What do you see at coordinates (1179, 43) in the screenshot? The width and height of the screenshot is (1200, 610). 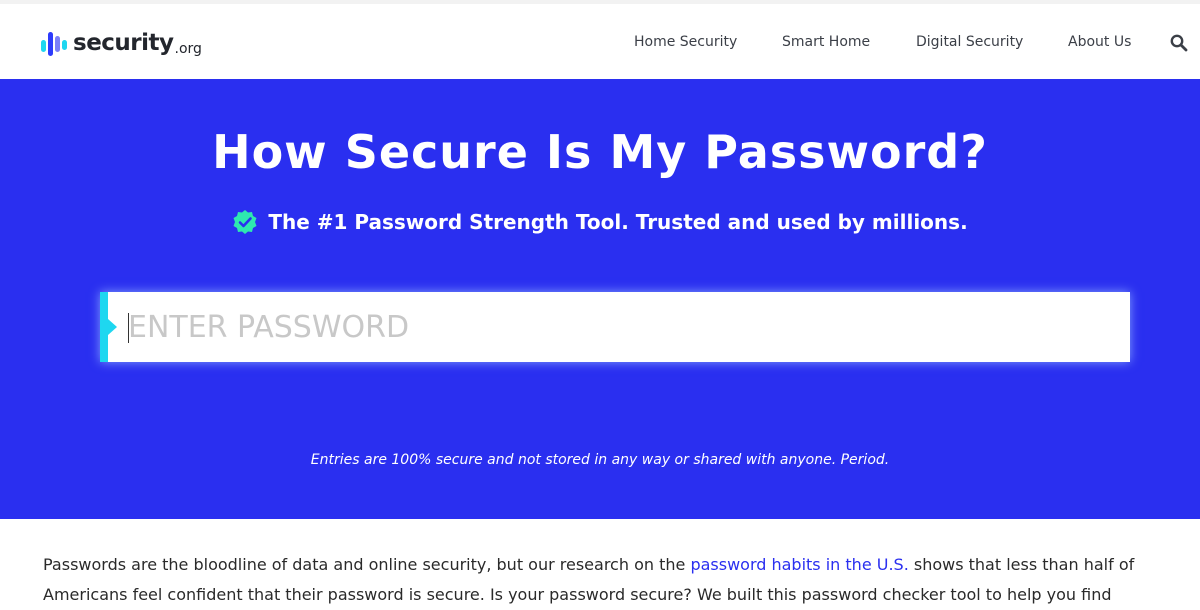 I see `search-icon` at bounding box center [1179, 43].